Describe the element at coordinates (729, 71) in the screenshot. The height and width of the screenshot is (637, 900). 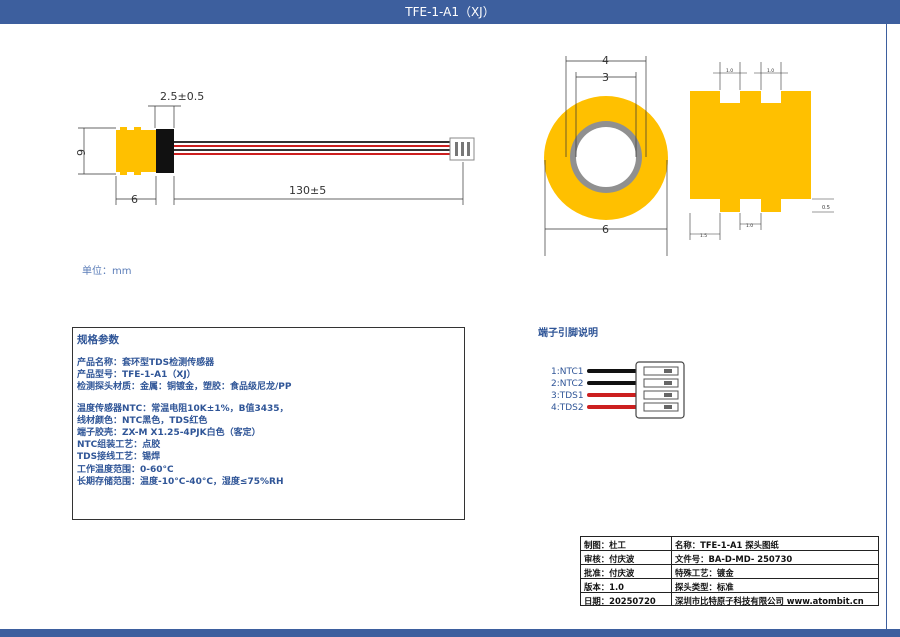
I see `groove-a-dimension: 1.0` at that location.